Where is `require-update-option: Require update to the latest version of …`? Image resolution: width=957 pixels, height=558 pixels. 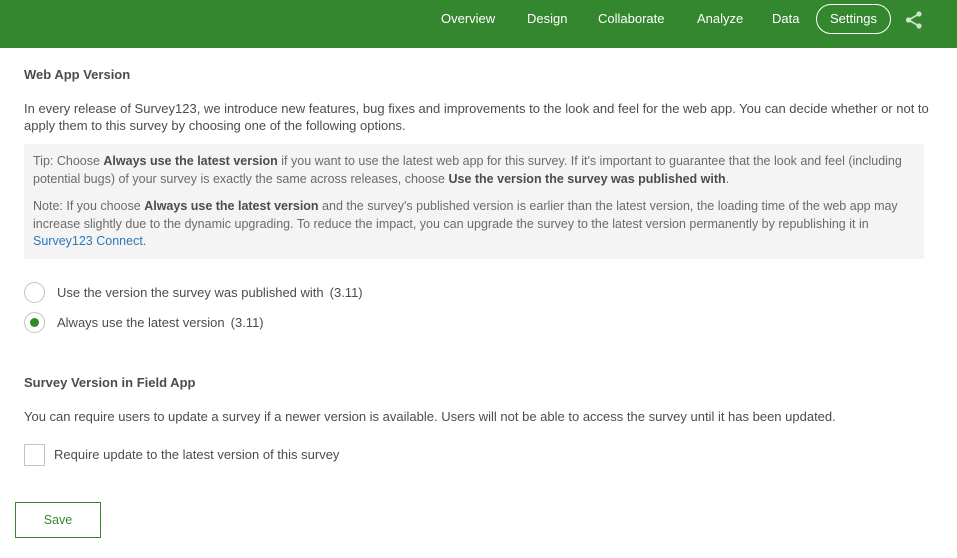
require-update-option: Require update to the latest version of … is located at coordinates (181, 454).